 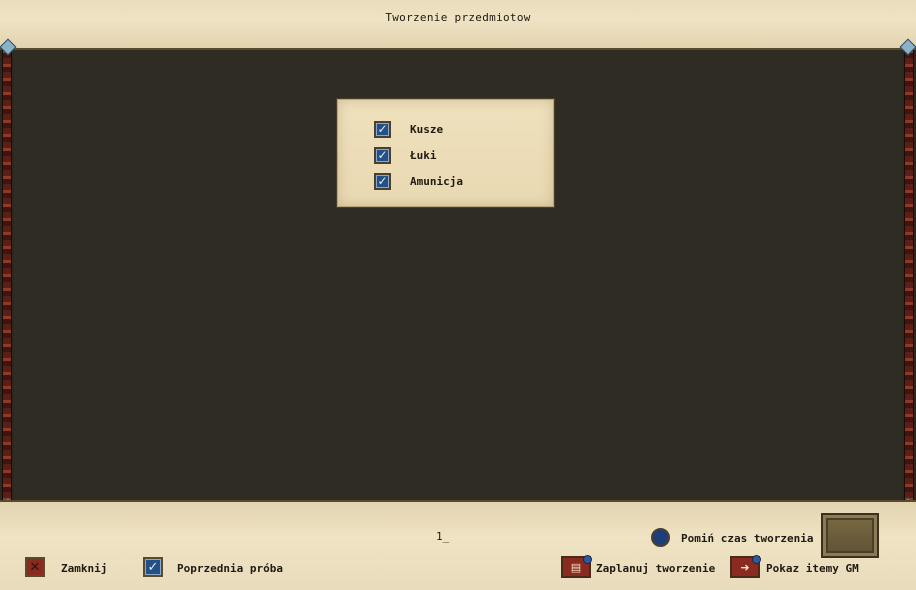 What do you see at coordinates (656, 568) in the screenshot?
I see `schedule-label: Zaplanuj tworzenie` at bounding box center [656, 568].